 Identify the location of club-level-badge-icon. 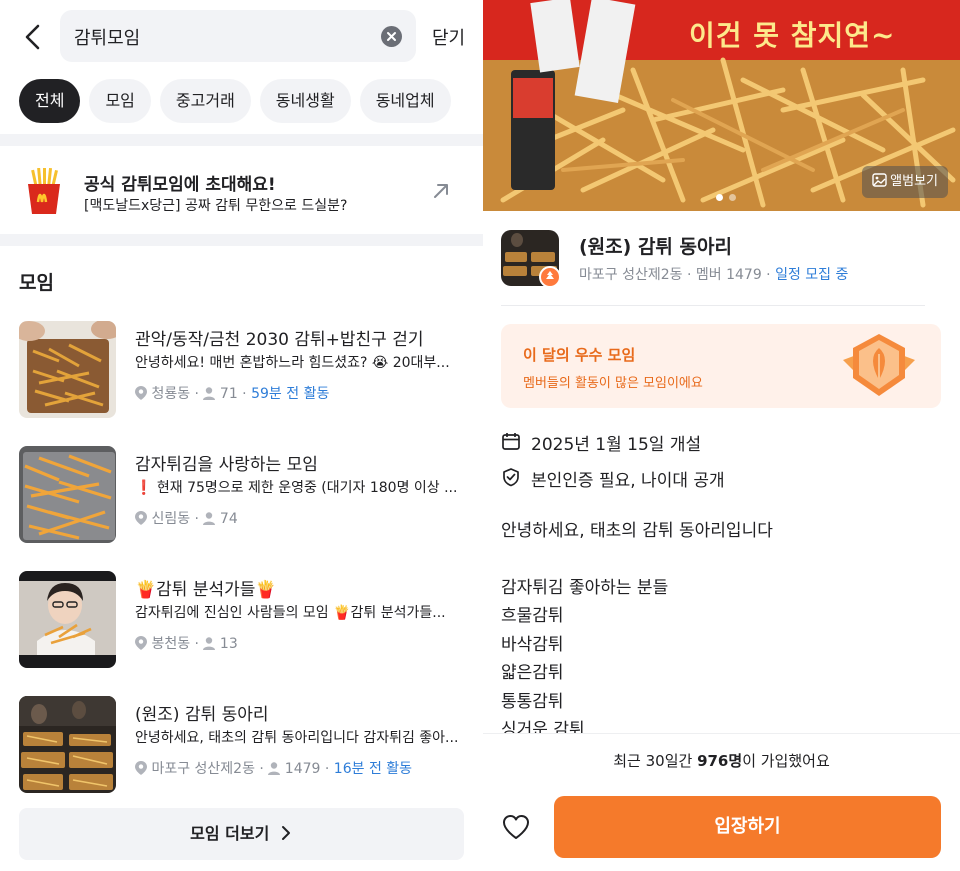
(550, 277).